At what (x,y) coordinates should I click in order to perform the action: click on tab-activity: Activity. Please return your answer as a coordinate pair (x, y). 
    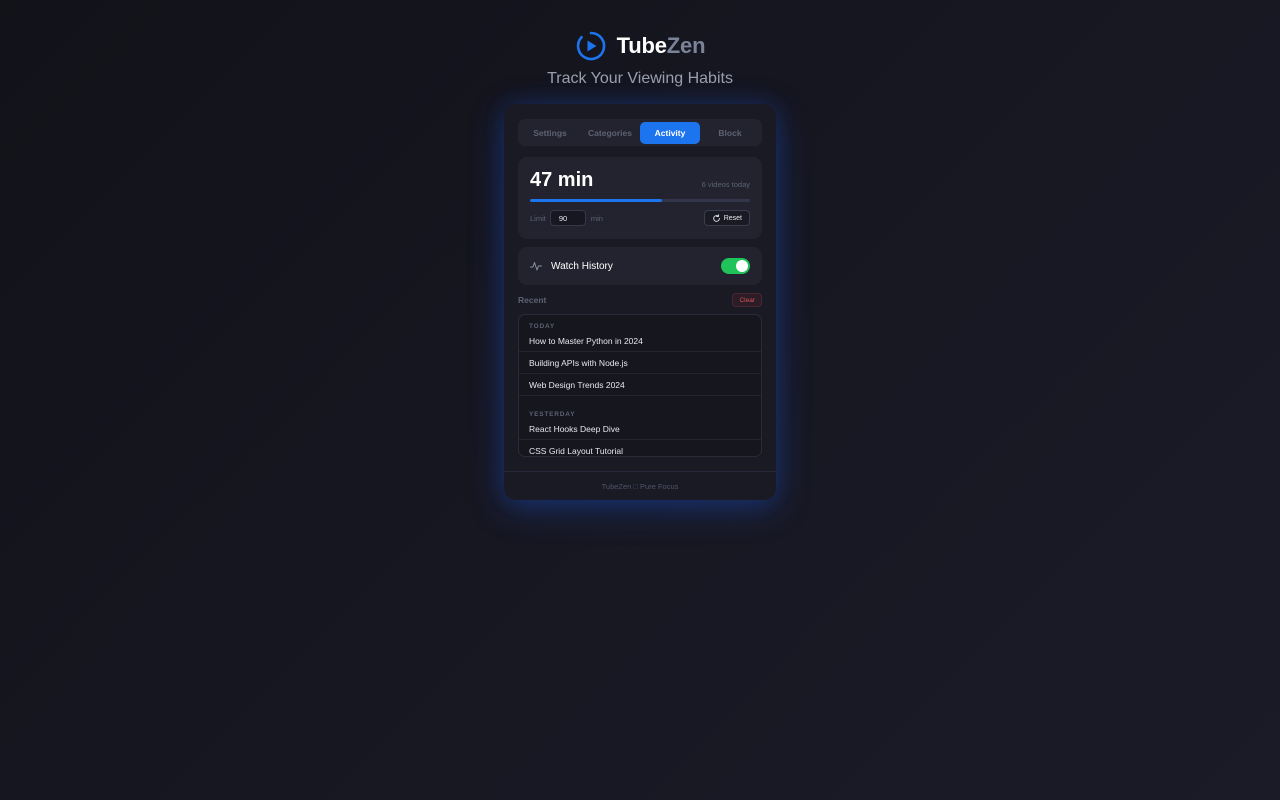
    Looking at the image, I should click on (670, 132).